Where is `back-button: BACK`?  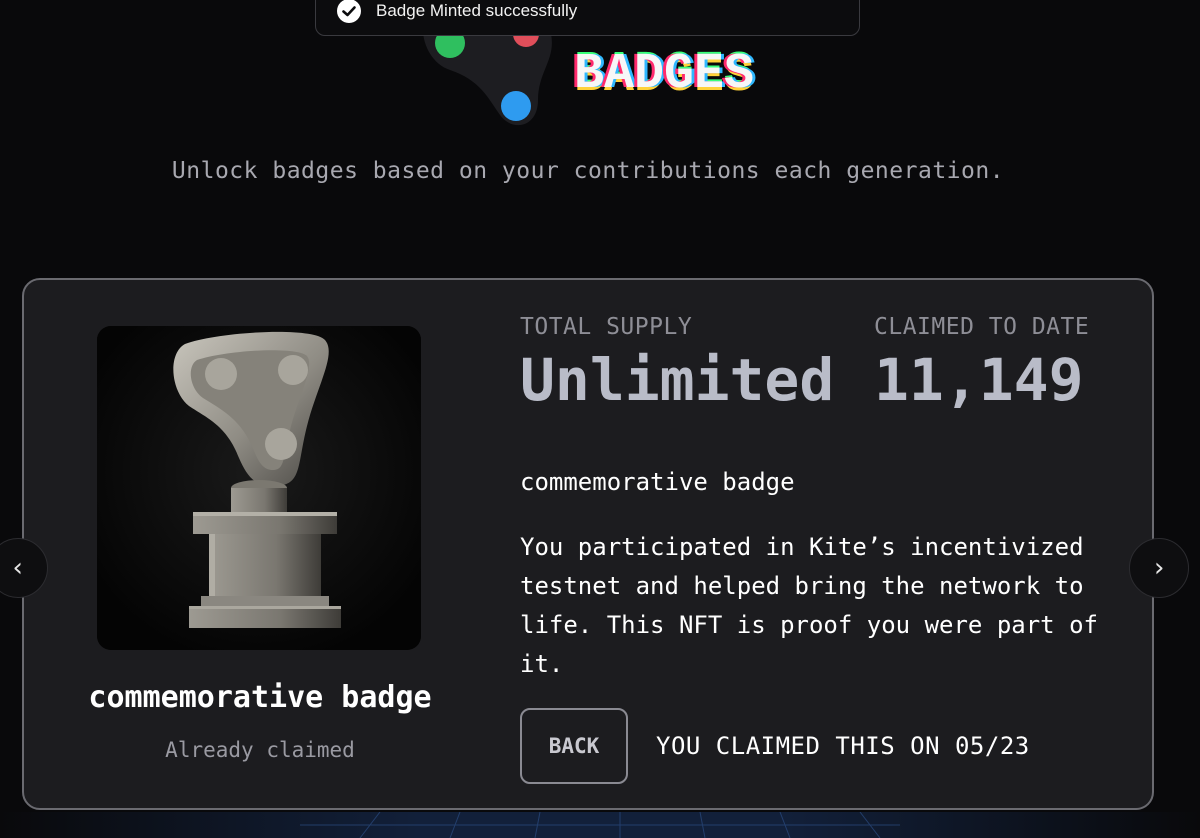
back-button: BACK is located at coordinates (574, 746).